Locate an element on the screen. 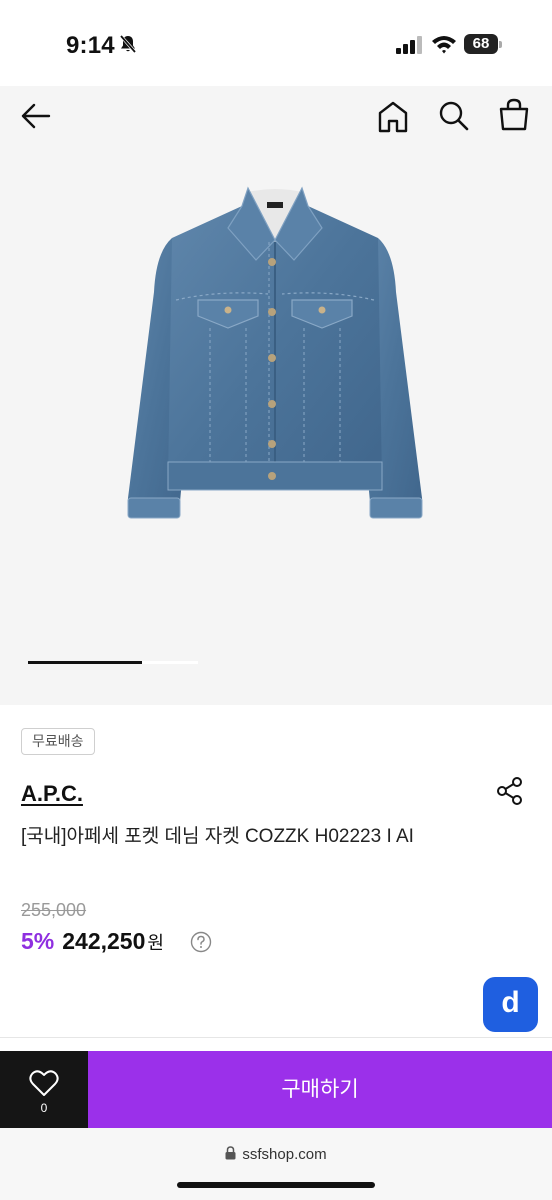  buy-button: 구매하기 is located at coordinates (320, 1089).